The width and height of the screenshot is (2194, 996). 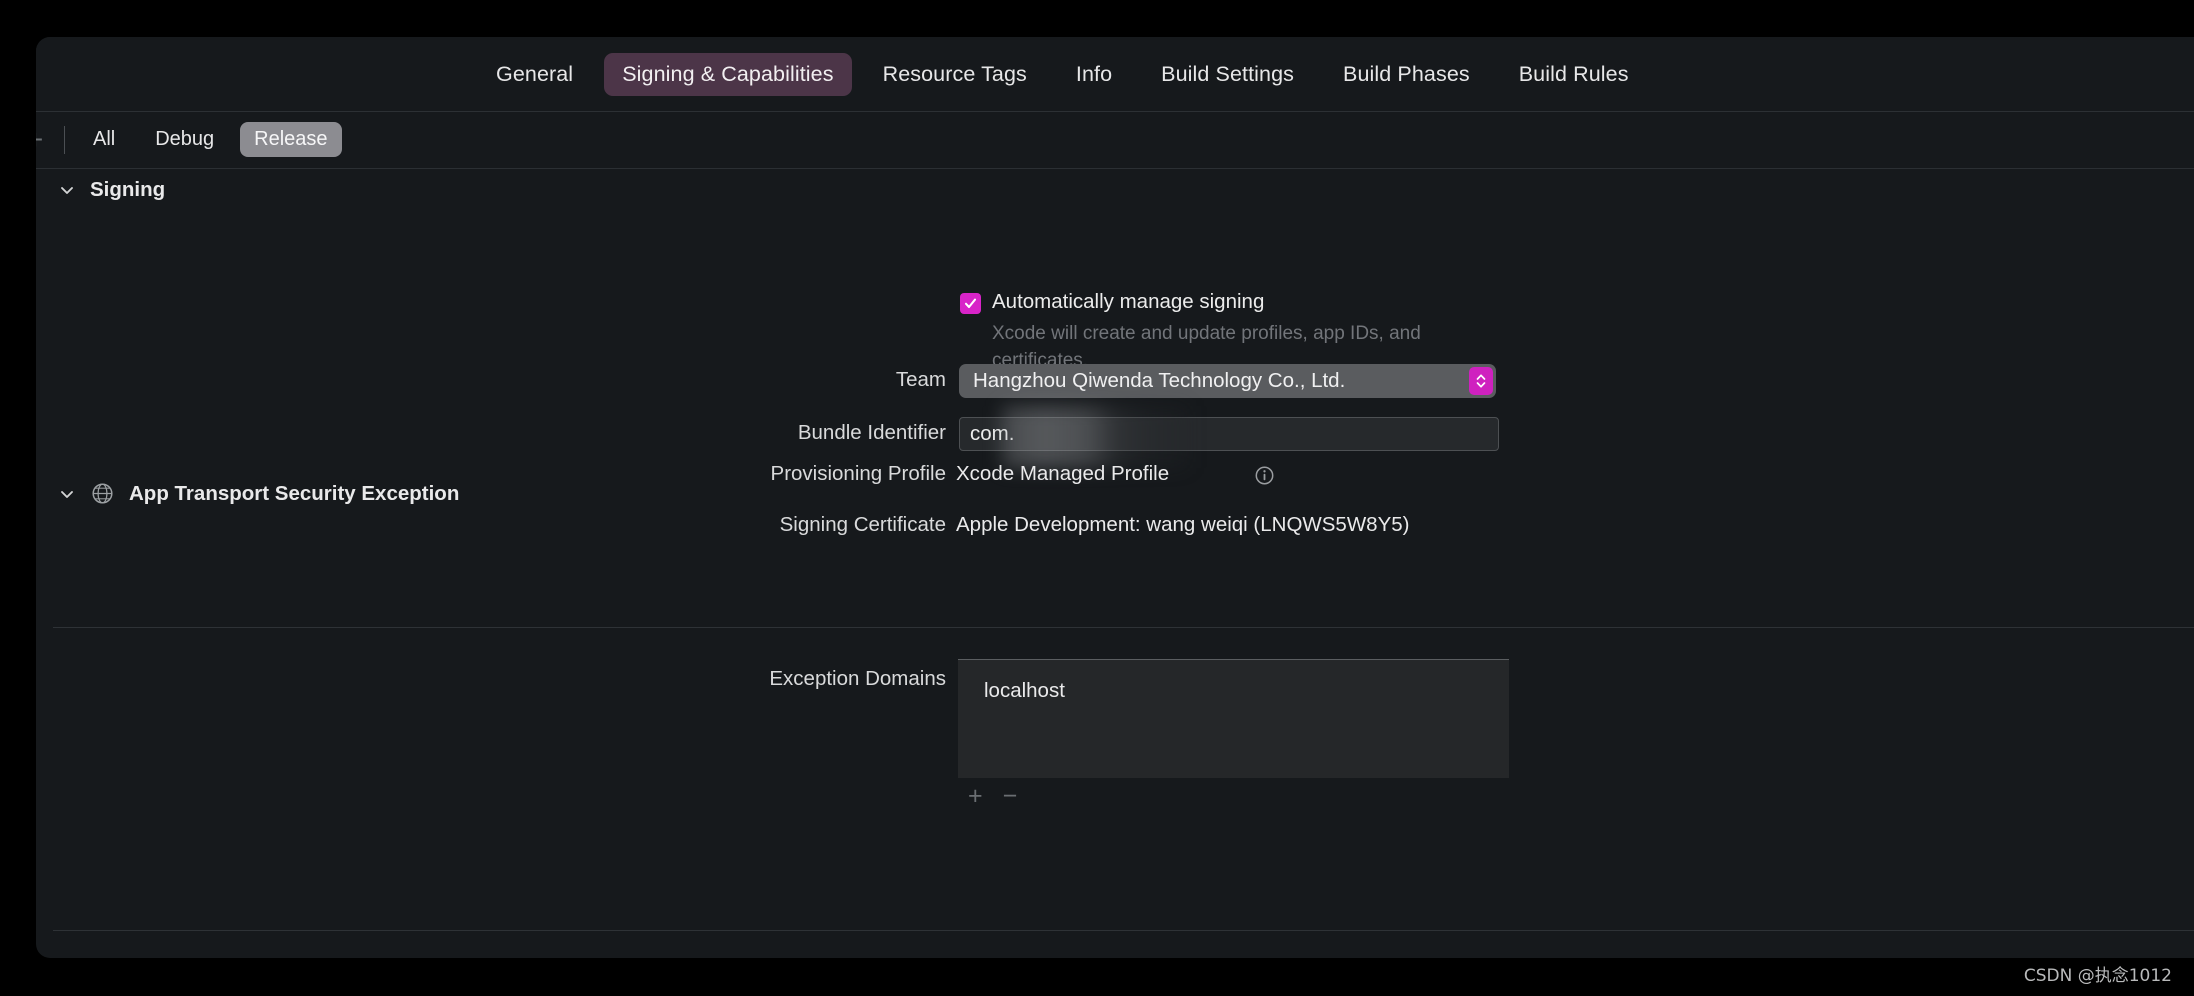 What do you see at coordinates (1128, 302) in the screenshot?
I see `automatically-manage-signing-label: Automatically manage signing` at bounding box center [1128, 302].